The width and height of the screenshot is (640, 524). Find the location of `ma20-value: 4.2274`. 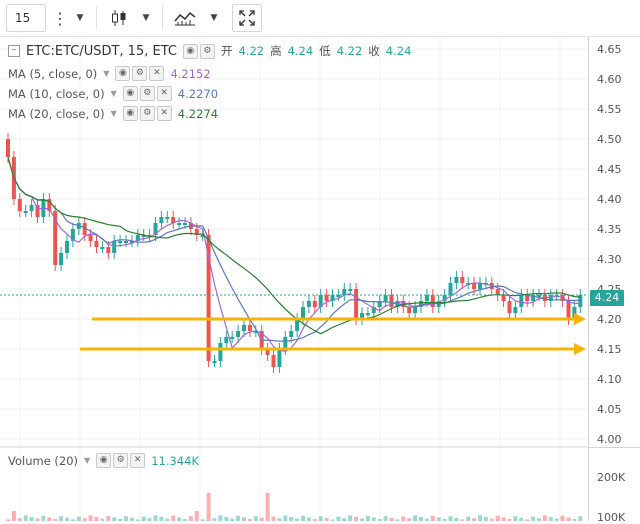

ma20-value: 4.2274 is located at coordinates (198, 113).